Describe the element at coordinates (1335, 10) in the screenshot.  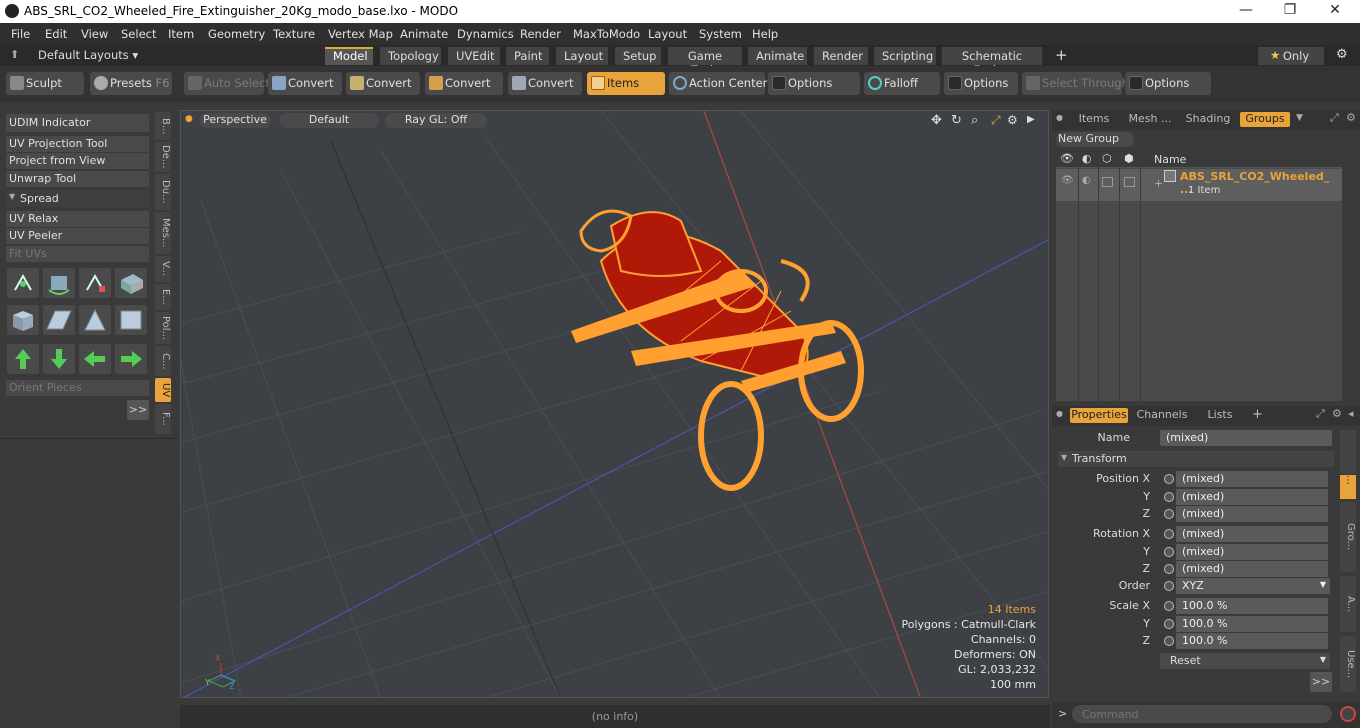
I see `close-button: ✕` at that location.